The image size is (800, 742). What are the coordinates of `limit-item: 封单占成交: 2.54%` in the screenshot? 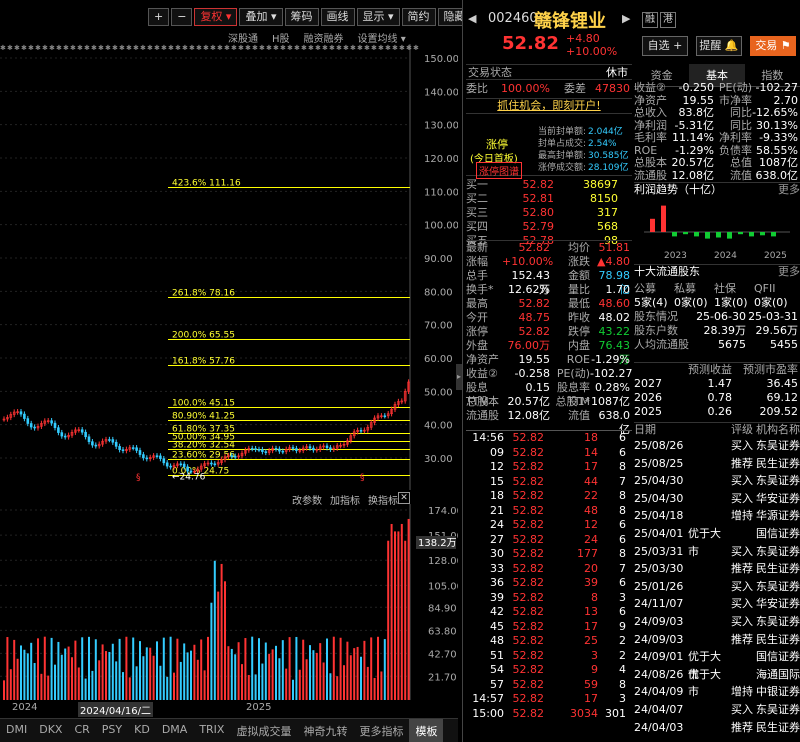 It's located at (578, 144).